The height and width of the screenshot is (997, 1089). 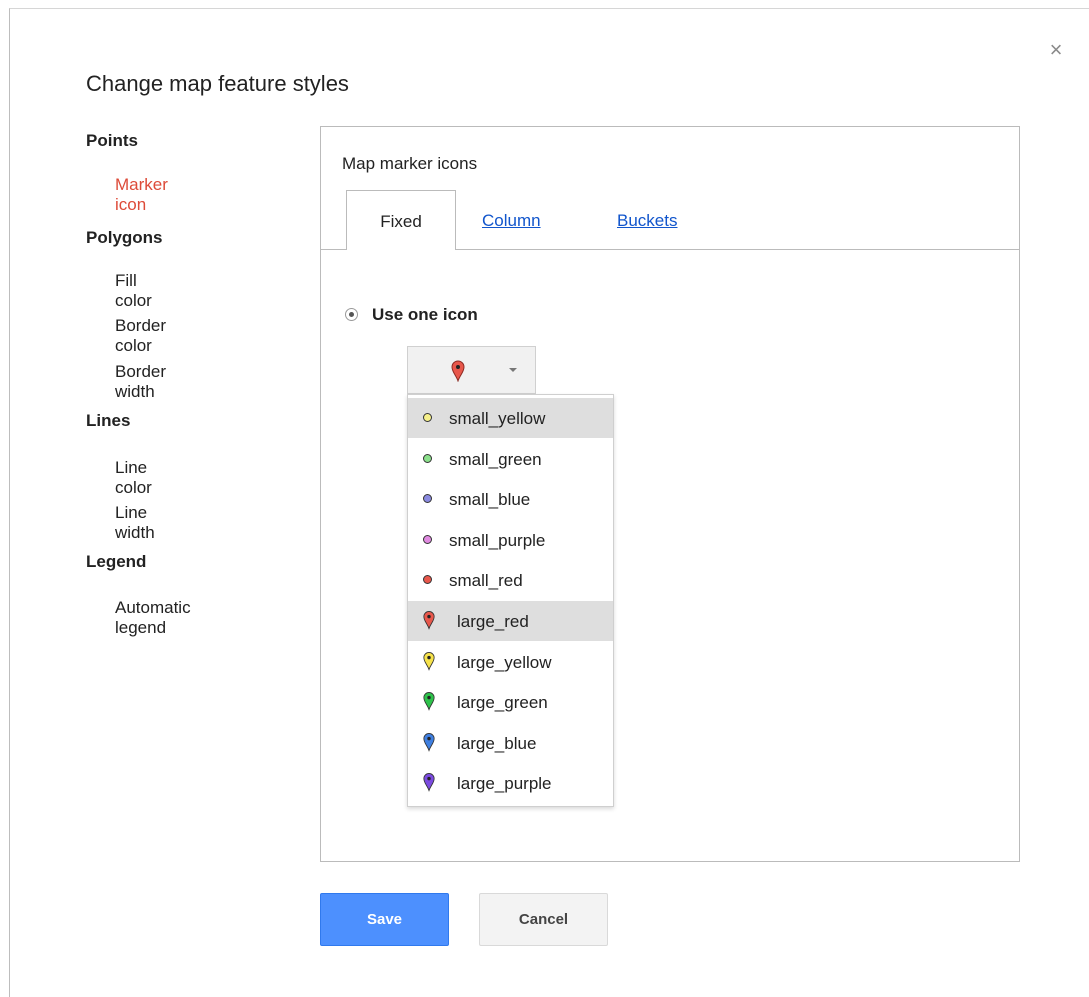 I want to click on icon-option-small-green: small_green, so click(x=510, y=459).